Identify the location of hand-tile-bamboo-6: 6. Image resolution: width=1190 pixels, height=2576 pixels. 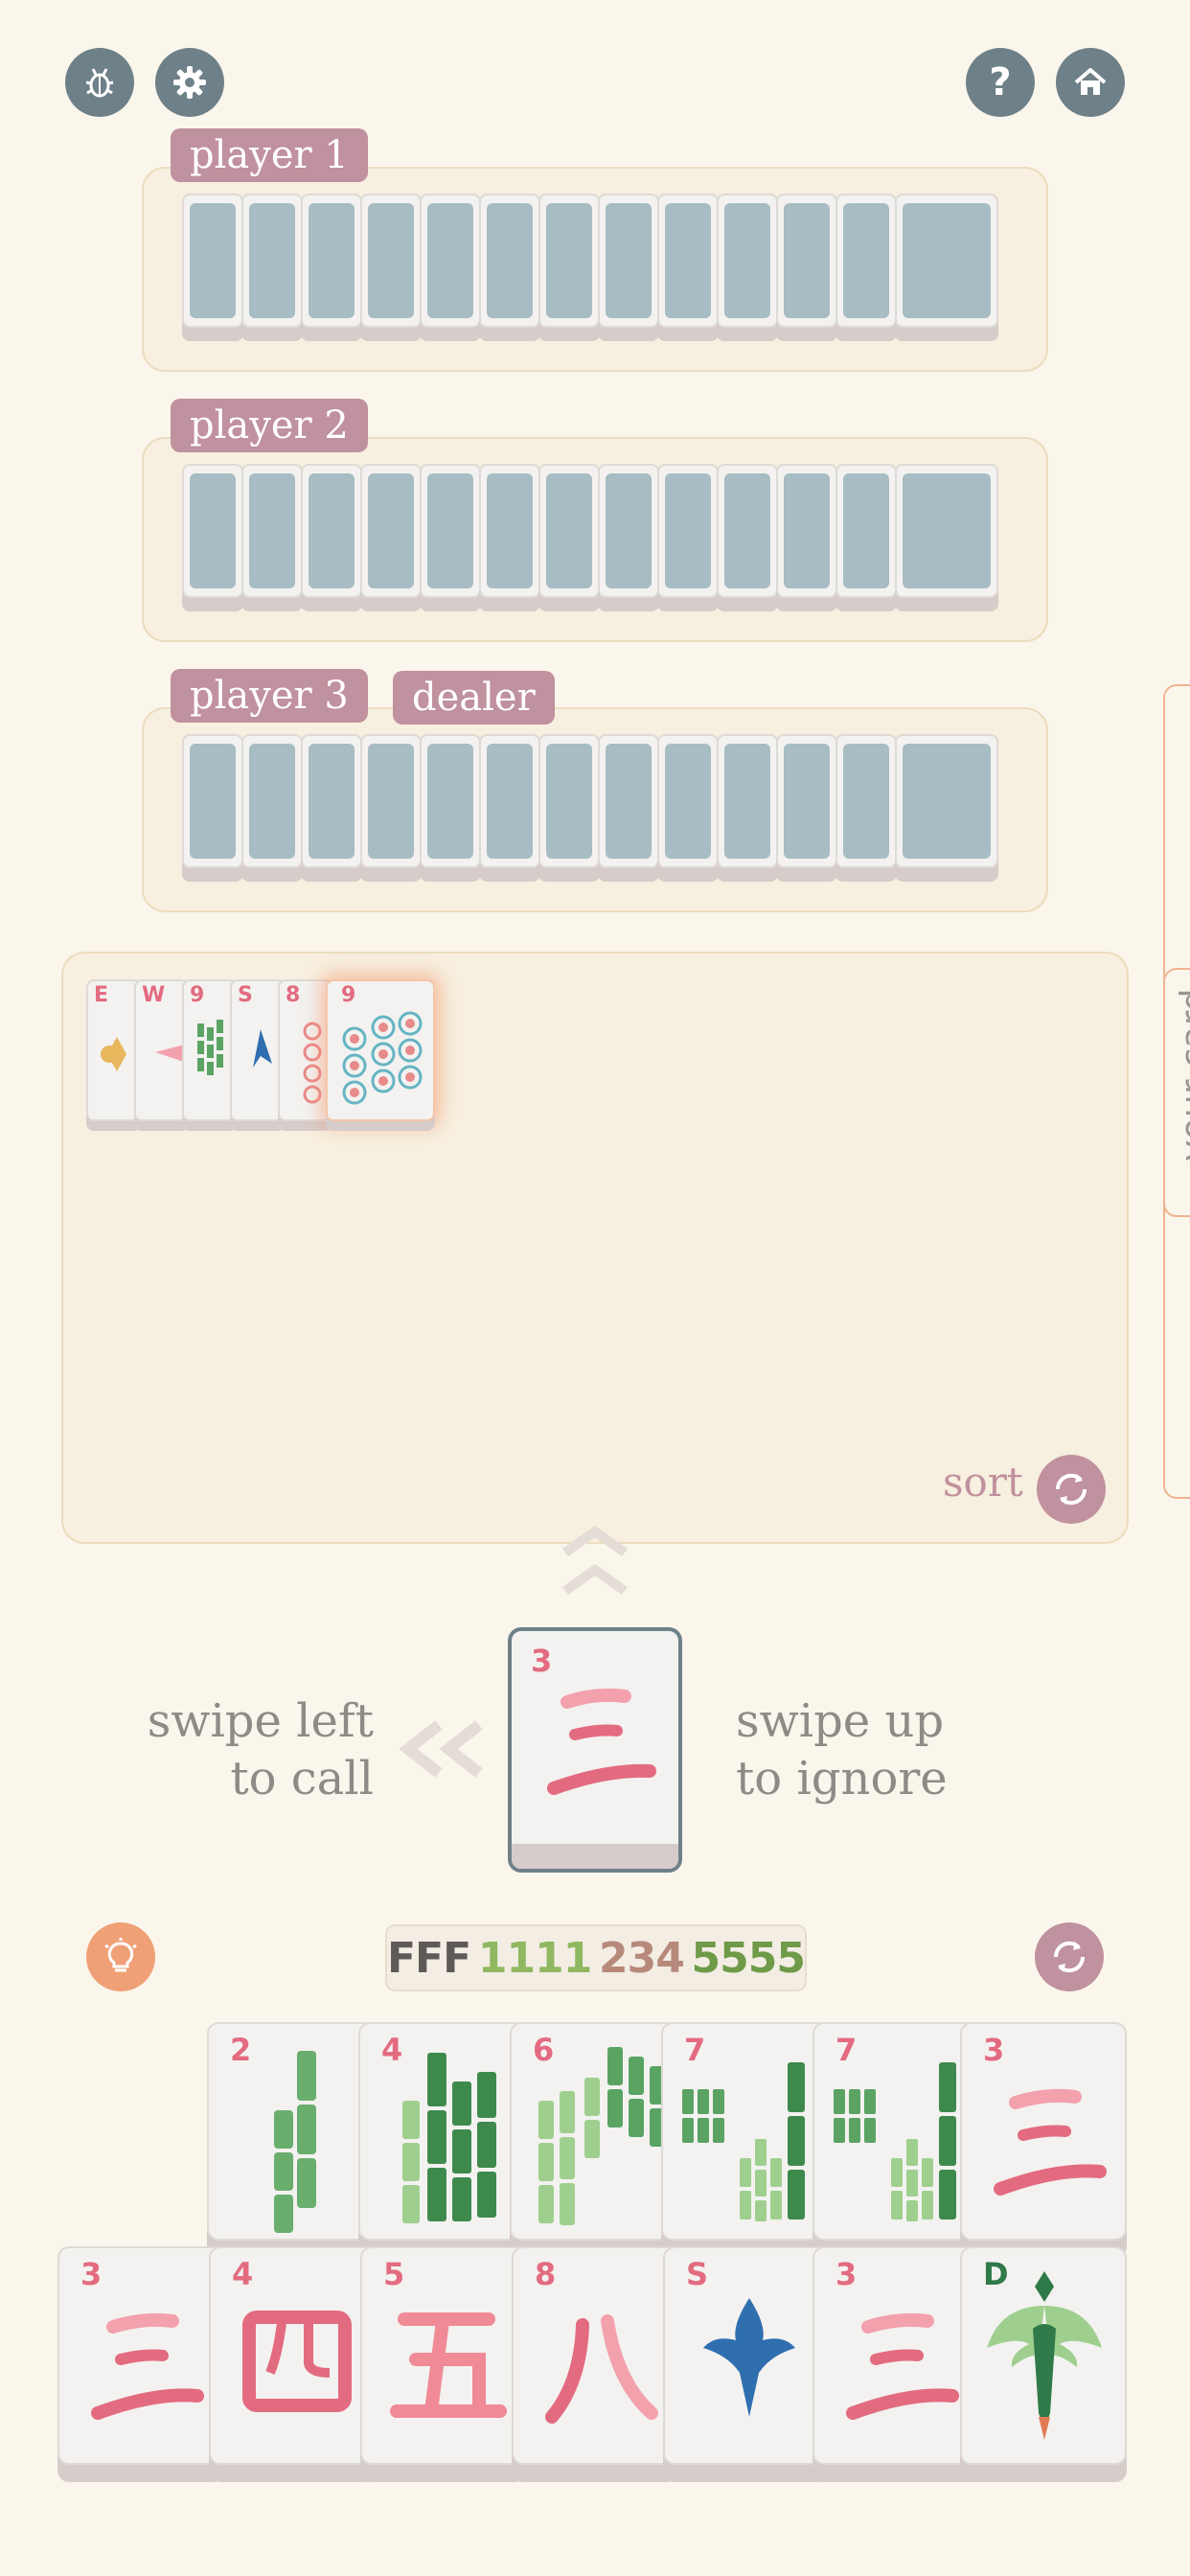
(593, 2131).